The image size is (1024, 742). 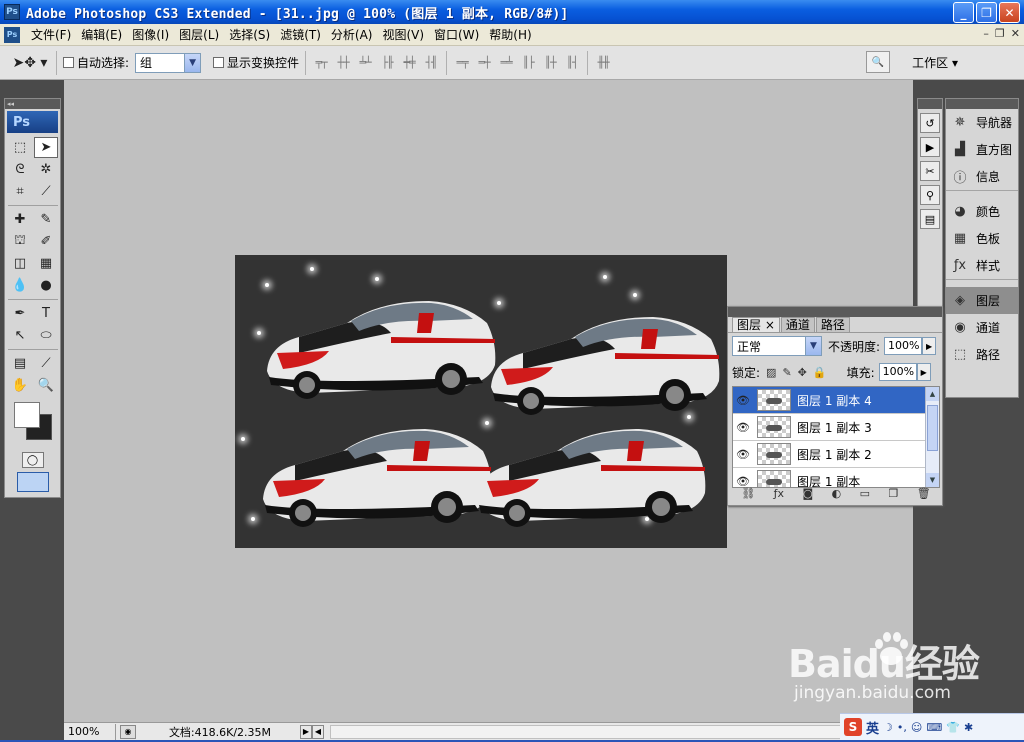 What do you see at coordinates (20, 191) in the screenshot?
I see `crop-tool-icon: ⌗` at bounding box center [20, 191].